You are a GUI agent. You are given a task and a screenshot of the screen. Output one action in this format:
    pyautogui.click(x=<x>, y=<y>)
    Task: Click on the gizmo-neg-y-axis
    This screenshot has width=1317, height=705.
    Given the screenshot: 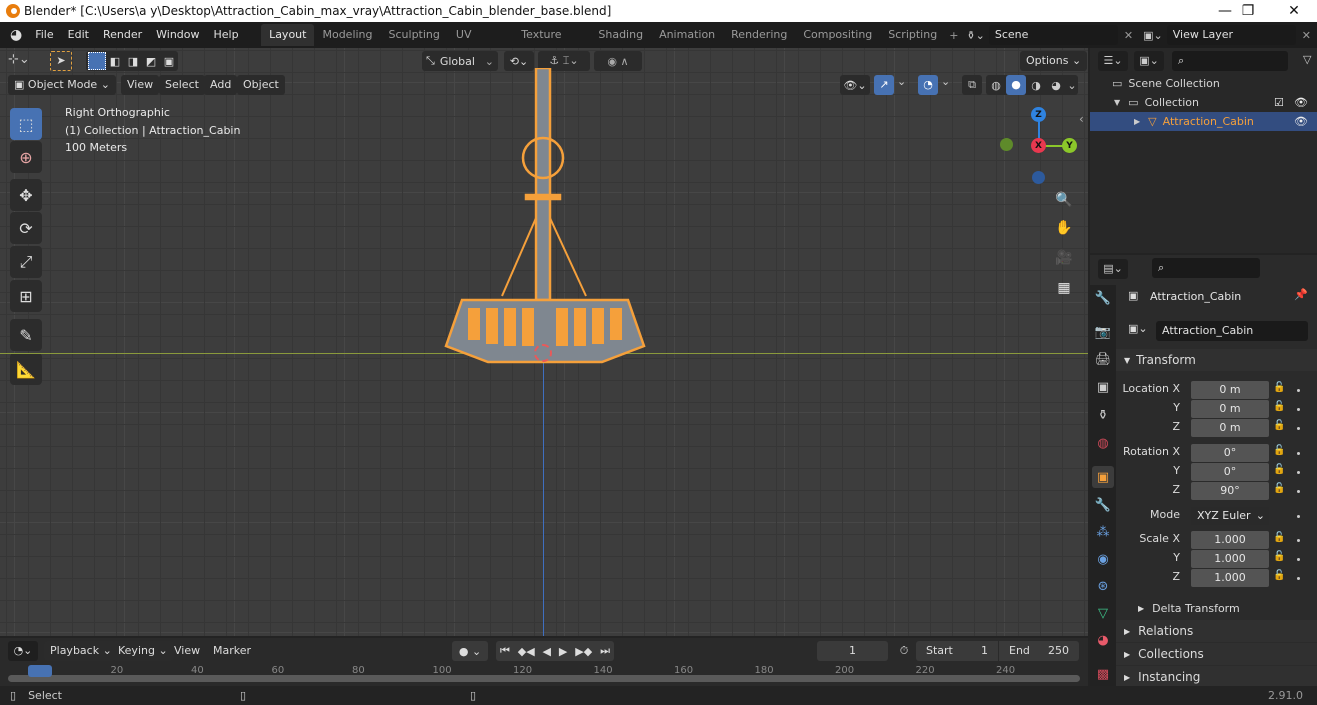 What is the action you would take?
    pyautogui.click(x=1006, y=144)
    